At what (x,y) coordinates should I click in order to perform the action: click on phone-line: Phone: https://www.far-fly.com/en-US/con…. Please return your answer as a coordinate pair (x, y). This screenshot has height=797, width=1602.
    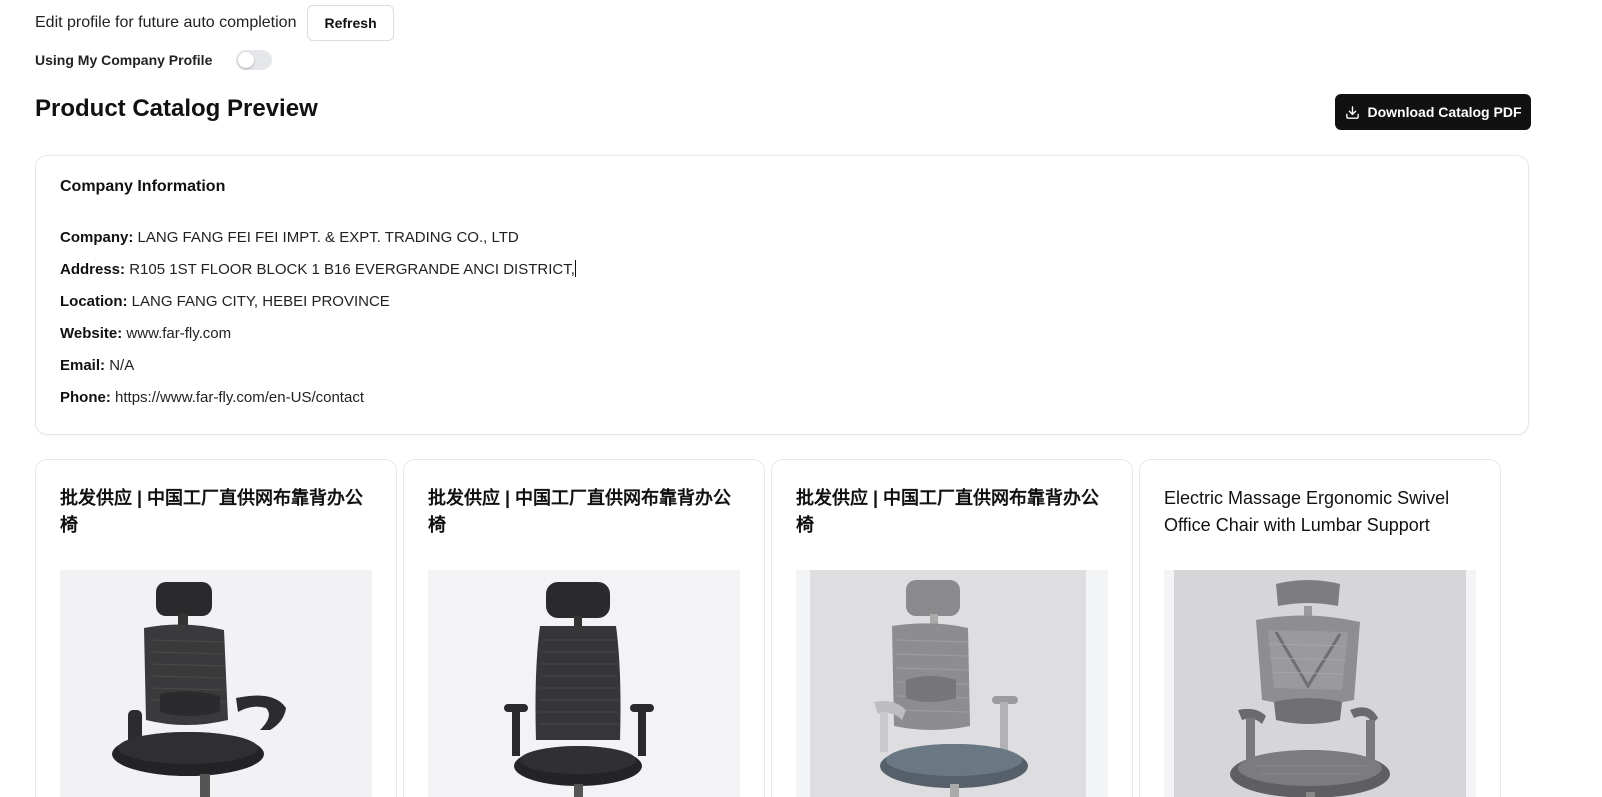
    Looking at the image, I should click on (318, 404).